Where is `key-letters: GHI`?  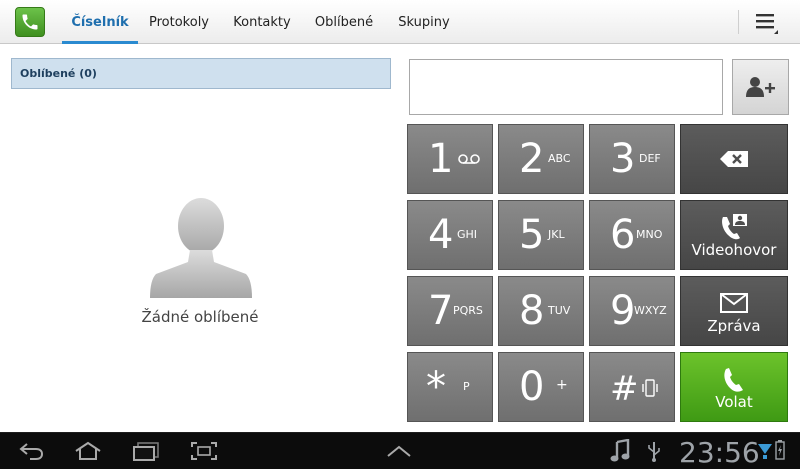 key-letters: GHI is located at coordinates (467, 234).